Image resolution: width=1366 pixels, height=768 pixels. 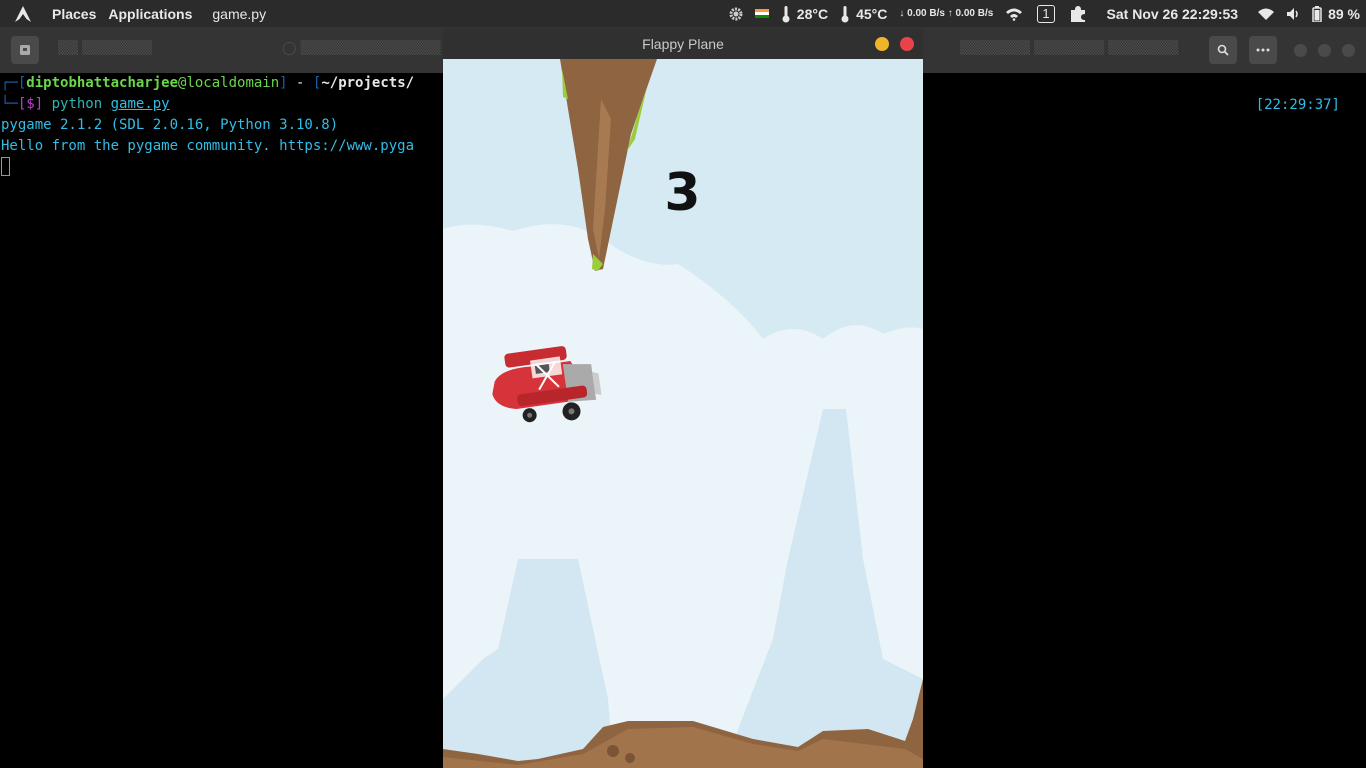 I want to click on command-argument-link: game.py, so click(x=140, y=104).